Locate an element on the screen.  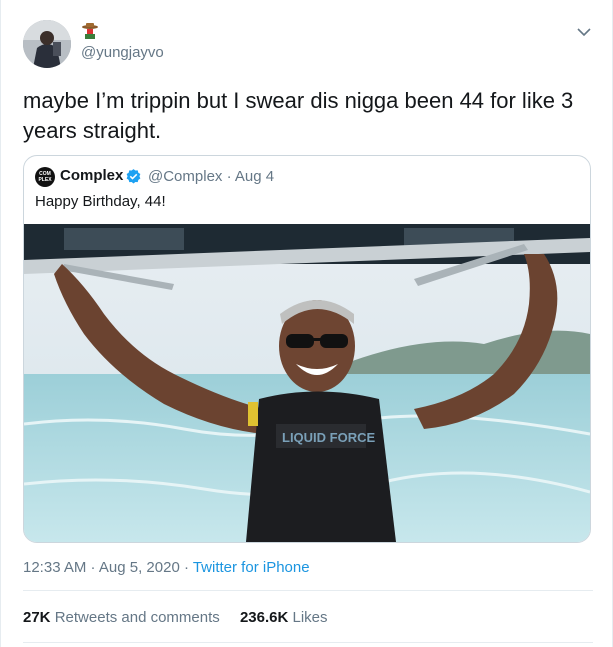
avatar is located at coordinates (47, 44).